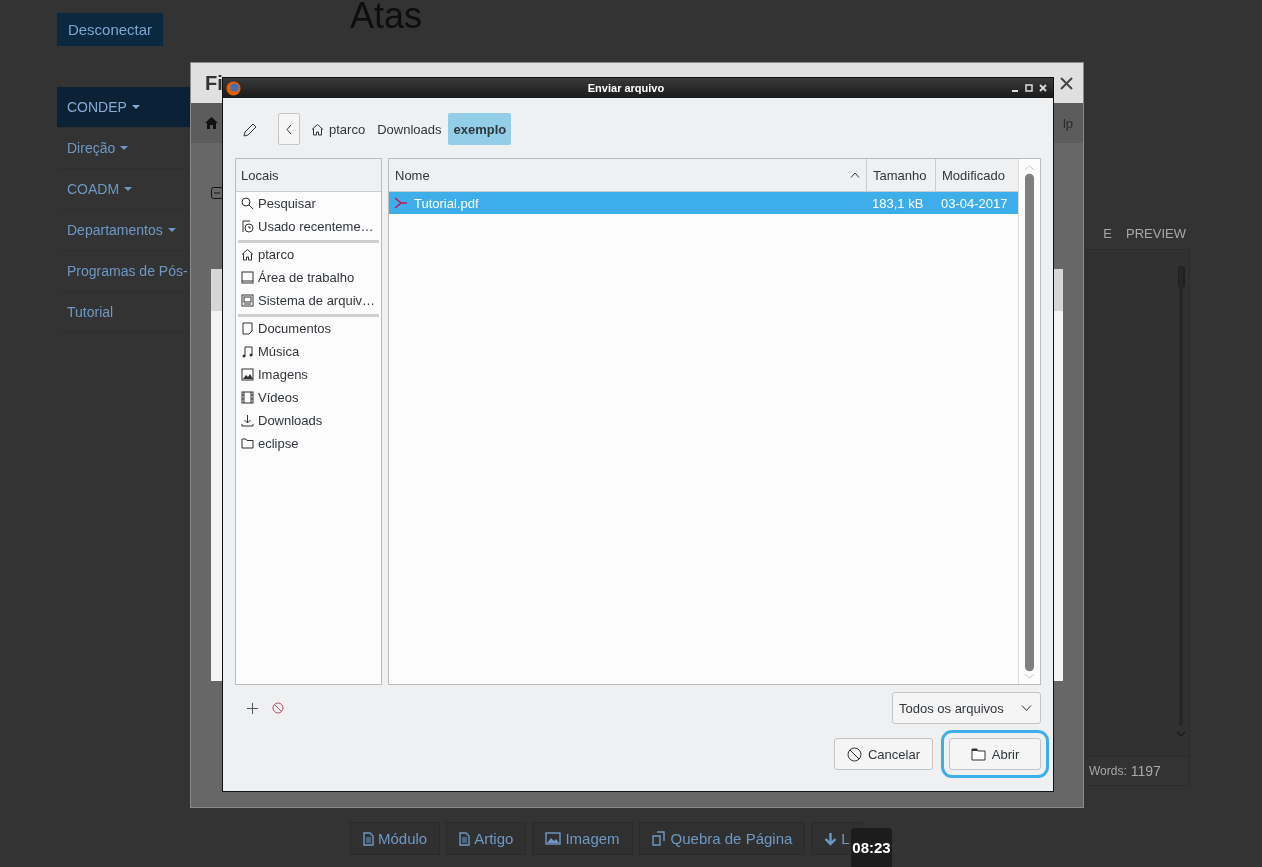 Image resolution: width=1262 pixels, height=867 pixels. I want to click on image-icon, so click(553, 838).